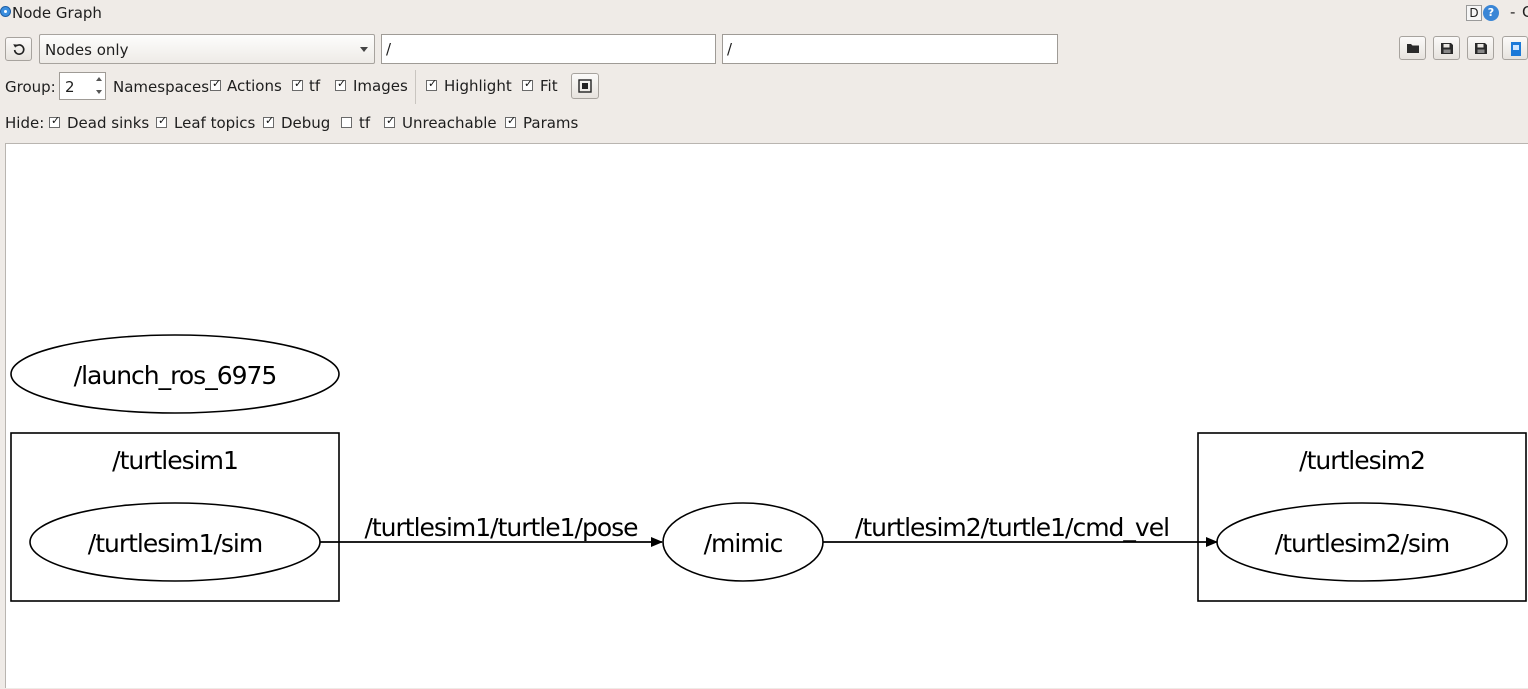  What do you see at coordinates (99, 79) in the screenshot?
I see `spin-up-icon` at bounding box center [99, 79].